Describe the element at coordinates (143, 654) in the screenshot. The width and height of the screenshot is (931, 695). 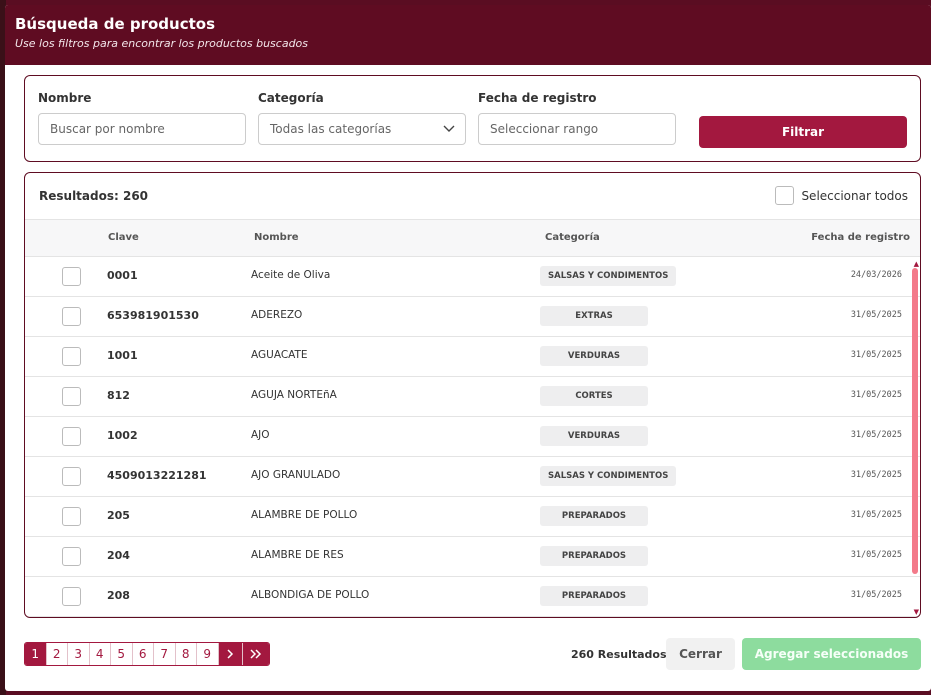
I see `page-button: 6` at that location.